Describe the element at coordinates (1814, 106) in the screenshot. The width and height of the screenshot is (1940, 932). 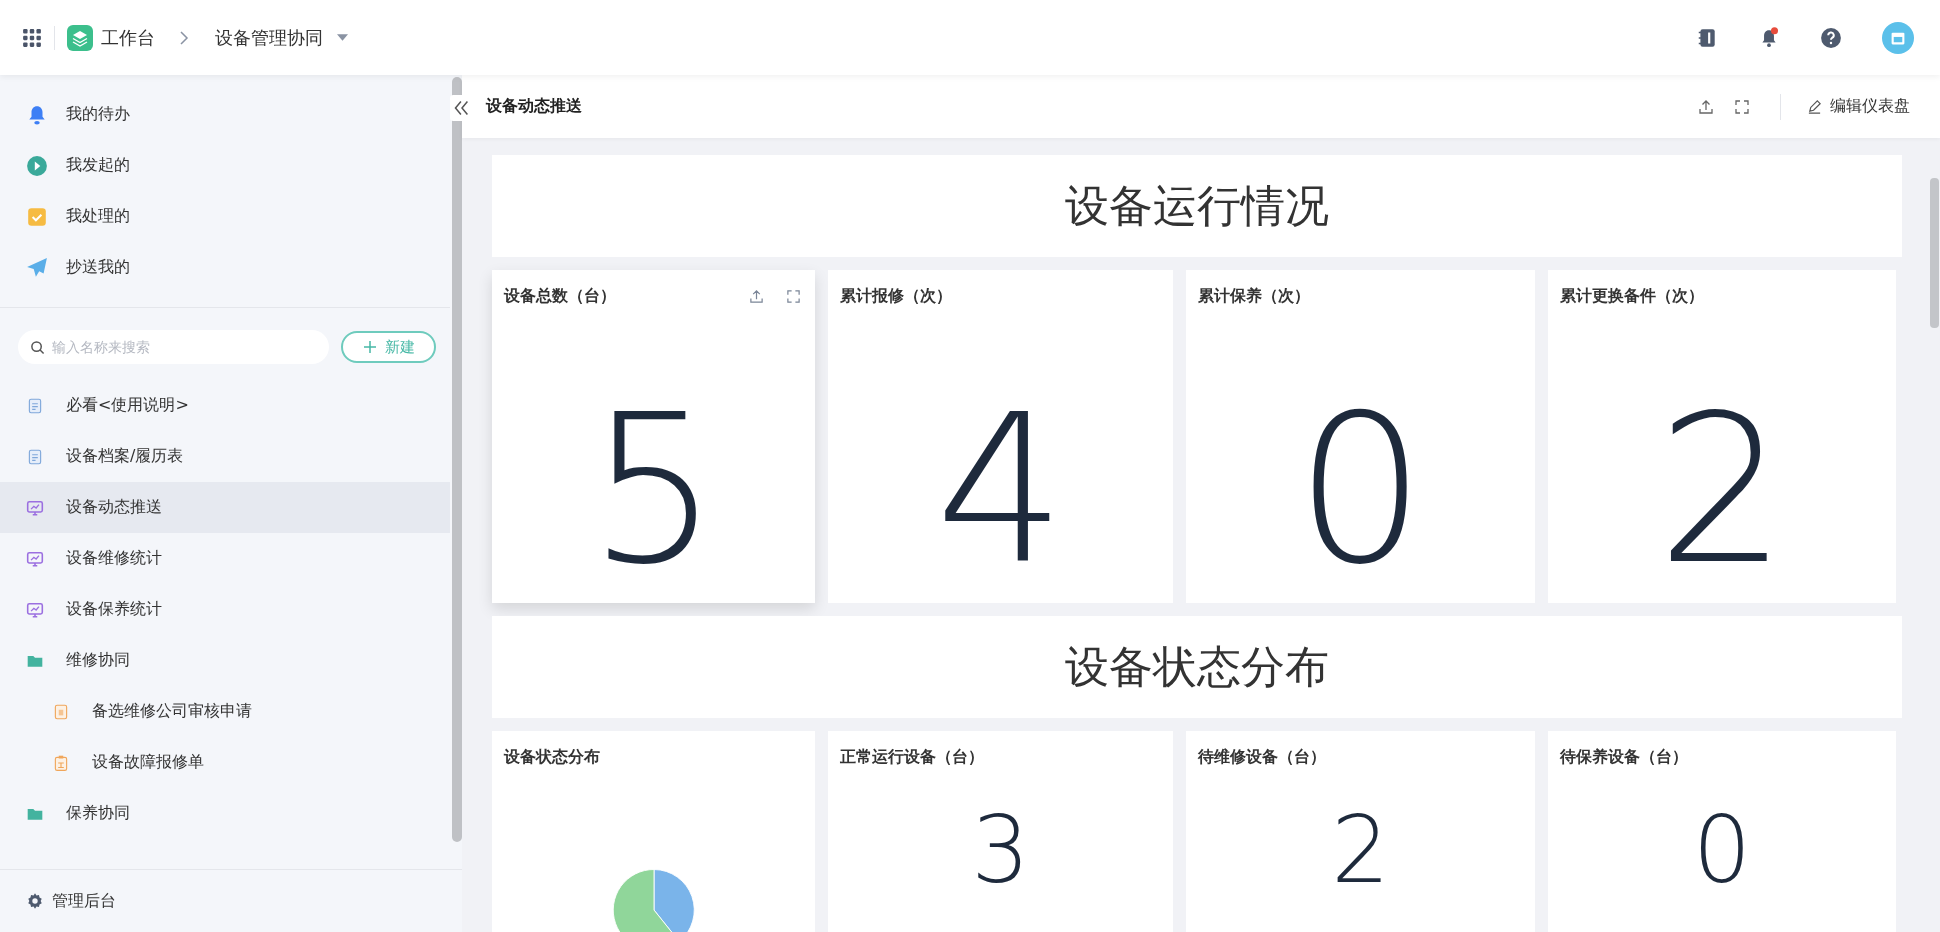
I see `pencil-icon` at that location.